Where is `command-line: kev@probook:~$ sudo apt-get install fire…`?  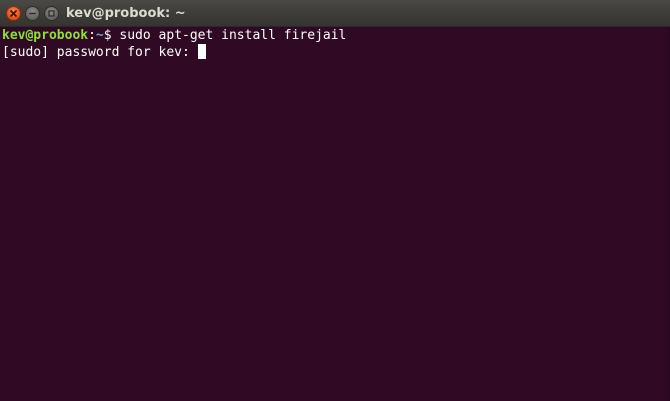
command-line: kev@probook:~$ sudo apt-get install fire… is located at coordinates (336, 36).